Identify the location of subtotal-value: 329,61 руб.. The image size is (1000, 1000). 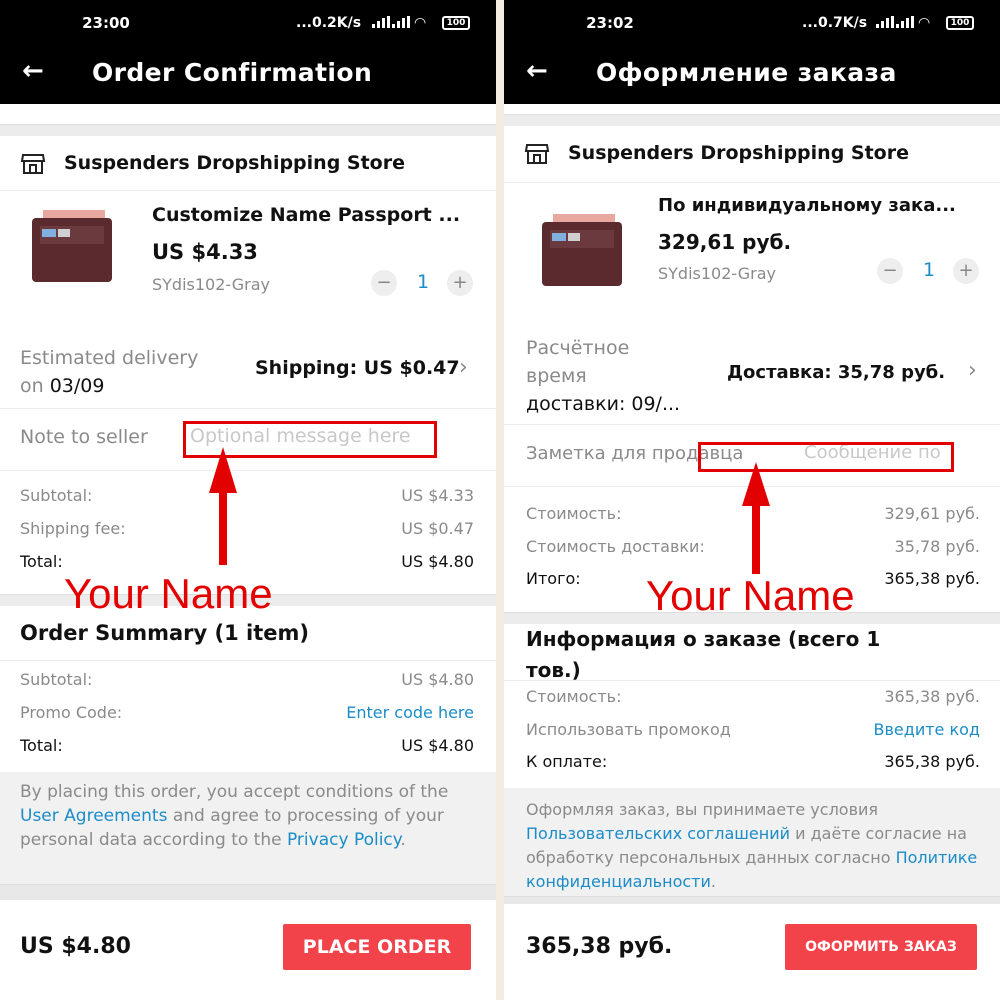
(932, 513).